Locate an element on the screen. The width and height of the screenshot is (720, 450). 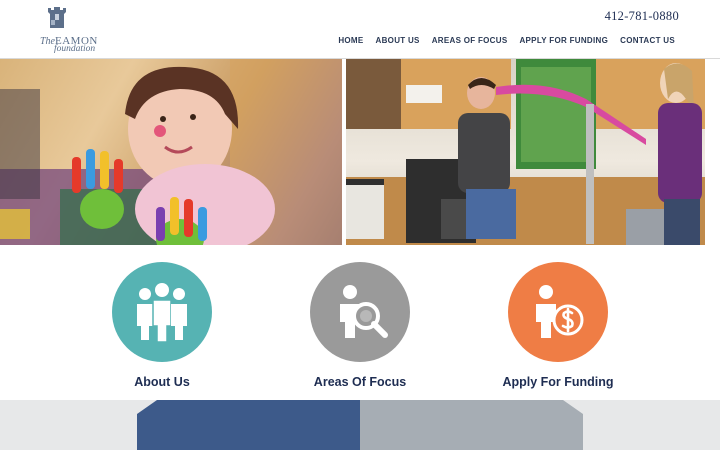
focus-areas-of-focus: Areas Of Focus is located at coordinates (360, 329).